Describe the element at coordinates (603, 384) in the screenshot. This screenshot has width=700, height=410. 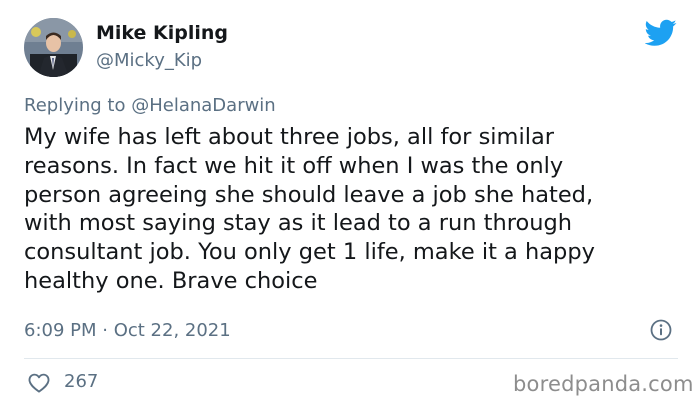
I see `watermark: boredpanda.com` at that location.